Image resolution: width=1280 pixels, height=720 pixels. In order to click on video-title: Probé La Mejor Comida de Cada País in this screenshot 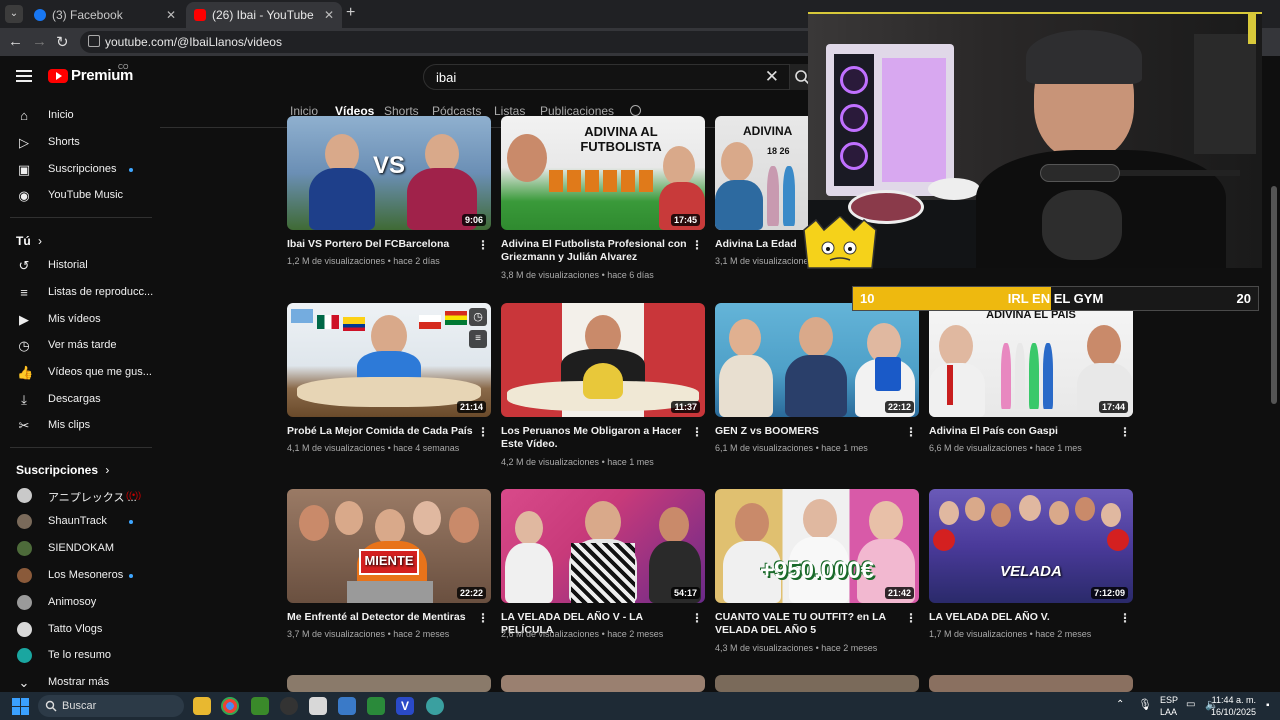, I will do `click(380, 431)`.